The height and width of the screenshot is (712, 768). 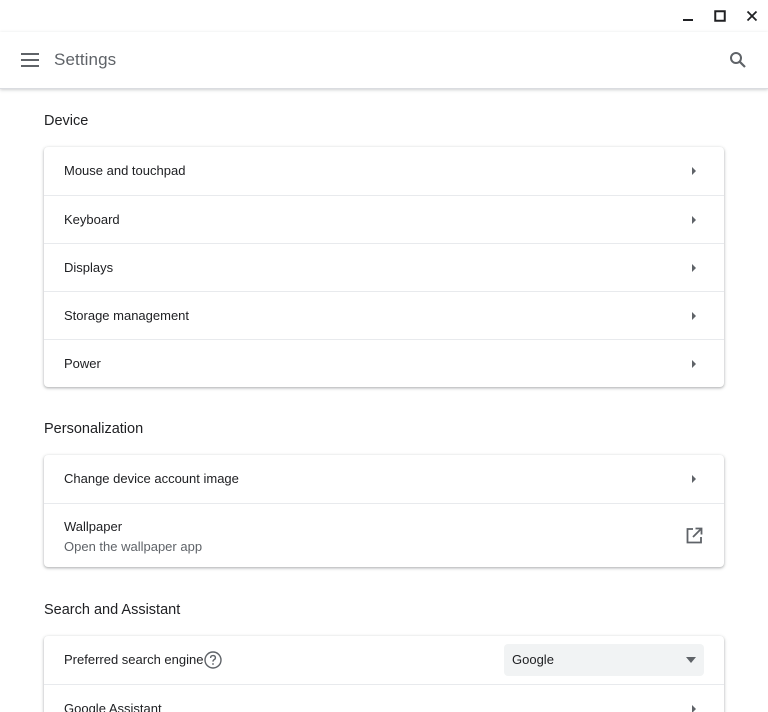 What do you see at coordinates (89, 267) in the screenshot?
I see `row-label: Displays` at bounding box center [89, 267].